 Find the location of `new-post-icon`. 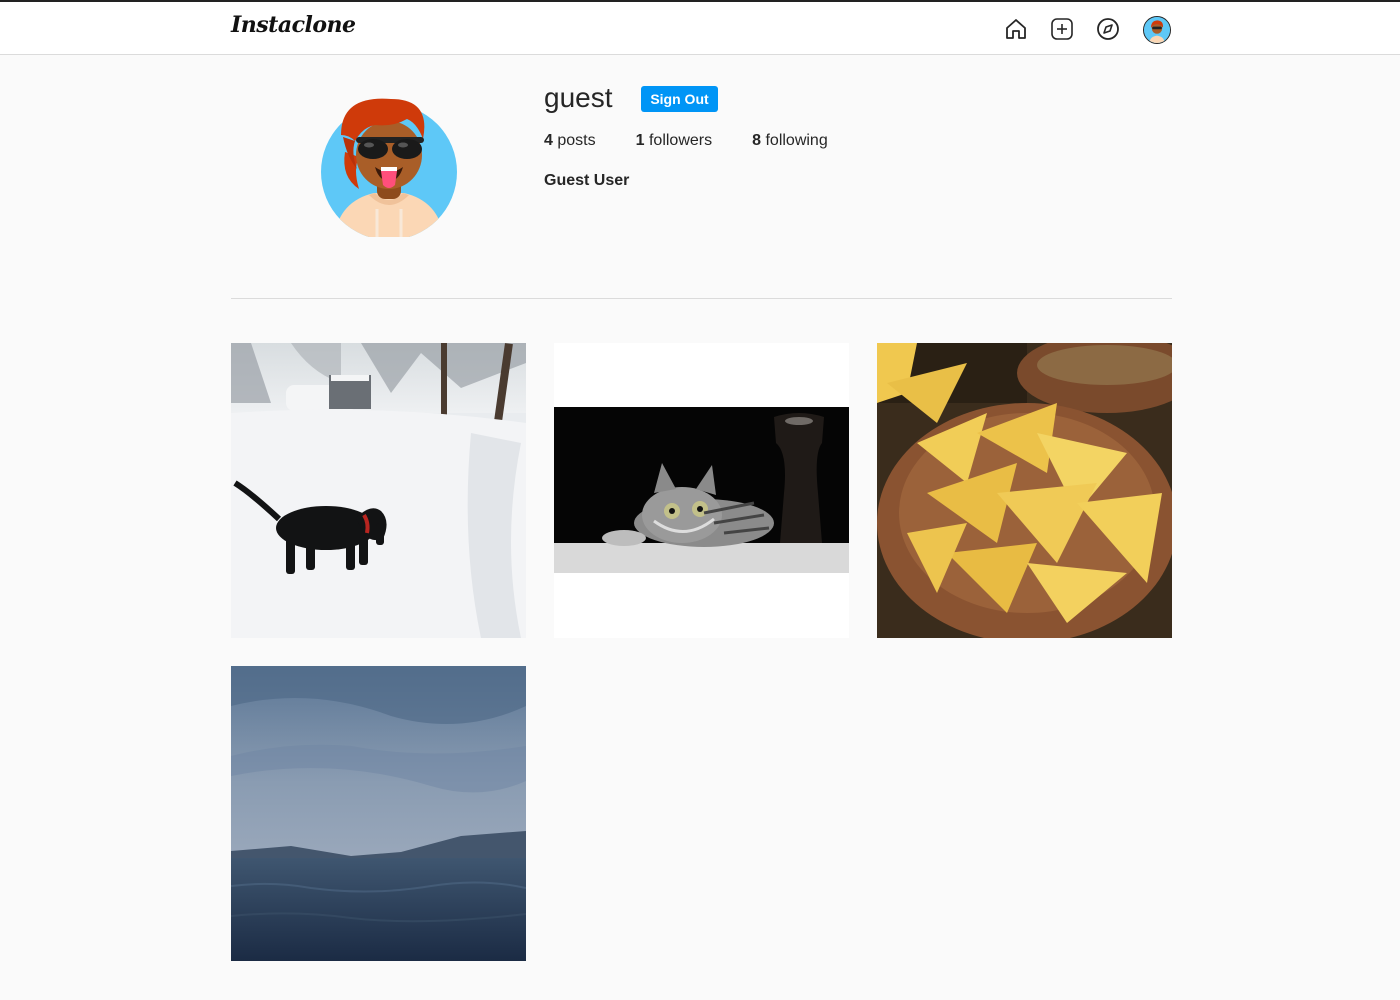

new-post-icon is located at coordinates (1062, 29).